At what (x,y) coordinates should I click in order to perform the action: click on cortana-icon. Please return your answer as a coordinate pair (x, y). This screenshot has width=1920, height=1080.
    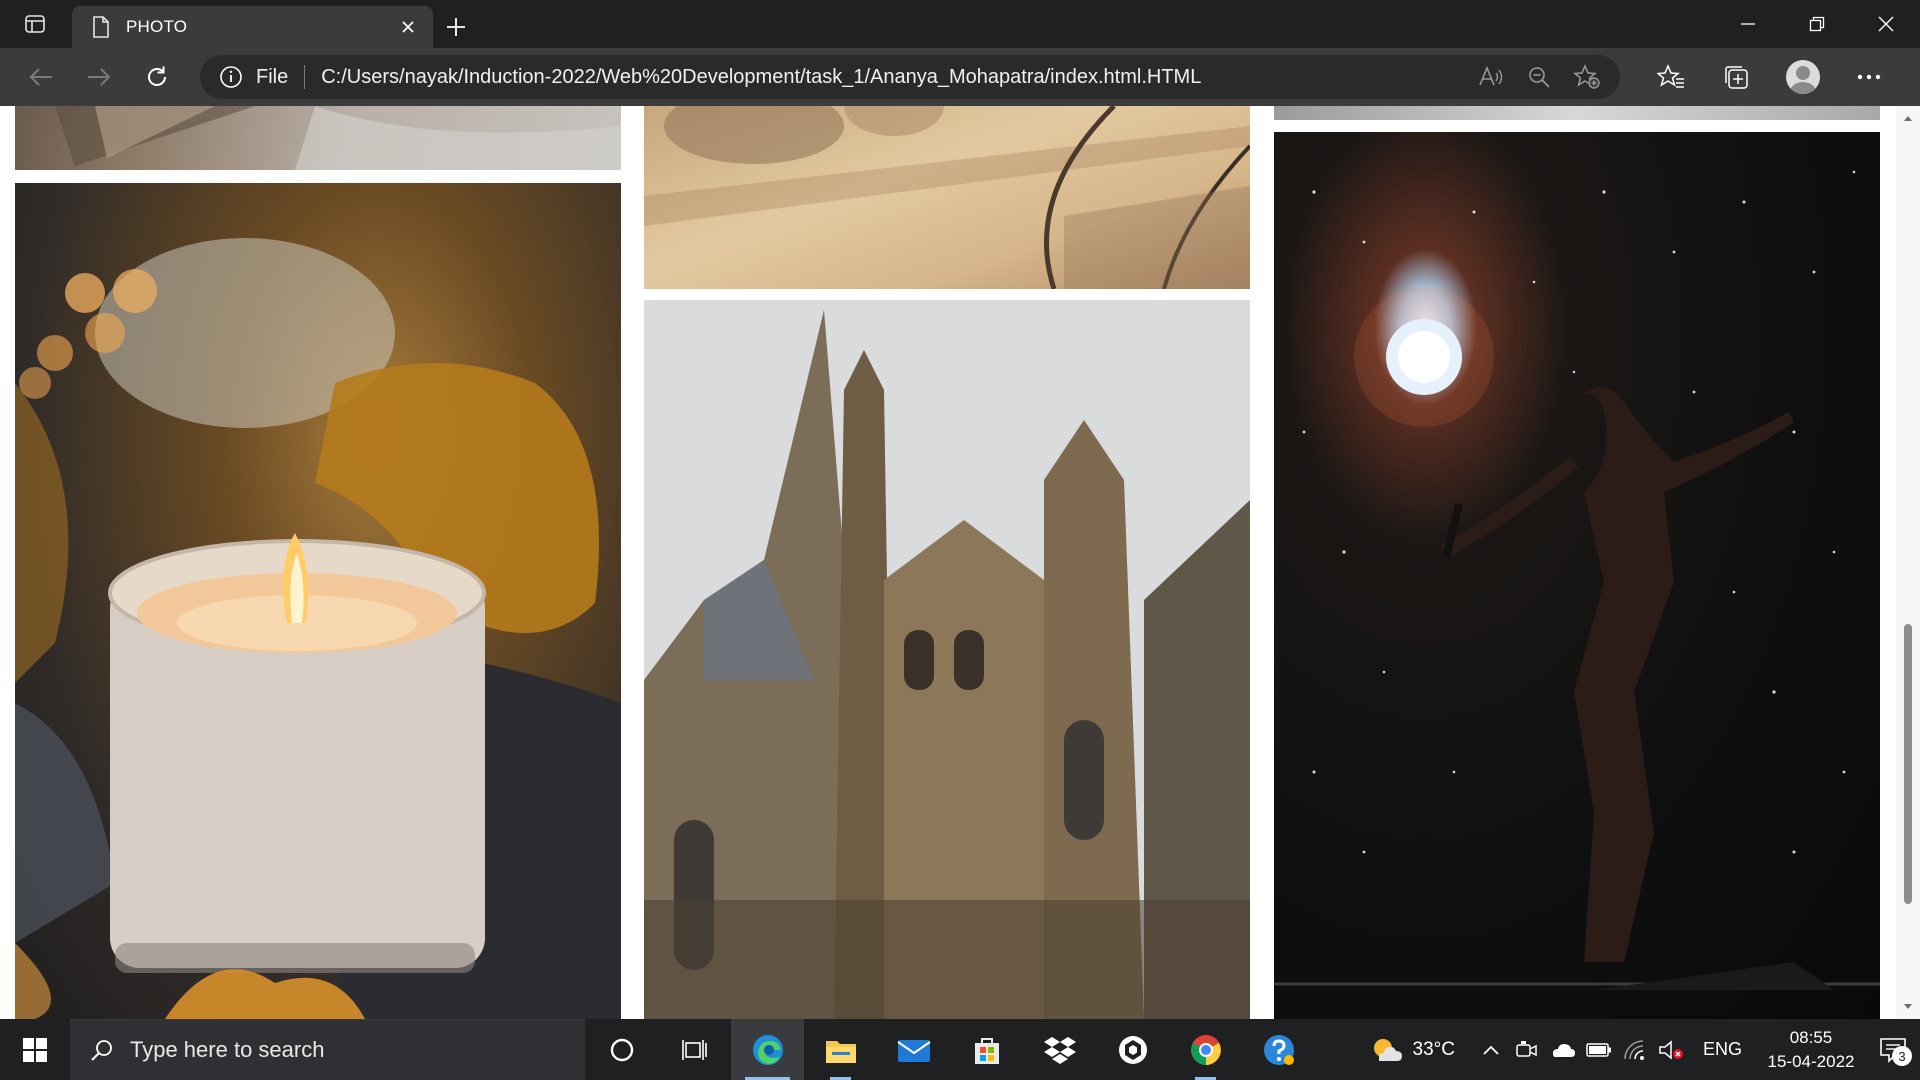
    Looking at the image, I should click on (621, 1049).